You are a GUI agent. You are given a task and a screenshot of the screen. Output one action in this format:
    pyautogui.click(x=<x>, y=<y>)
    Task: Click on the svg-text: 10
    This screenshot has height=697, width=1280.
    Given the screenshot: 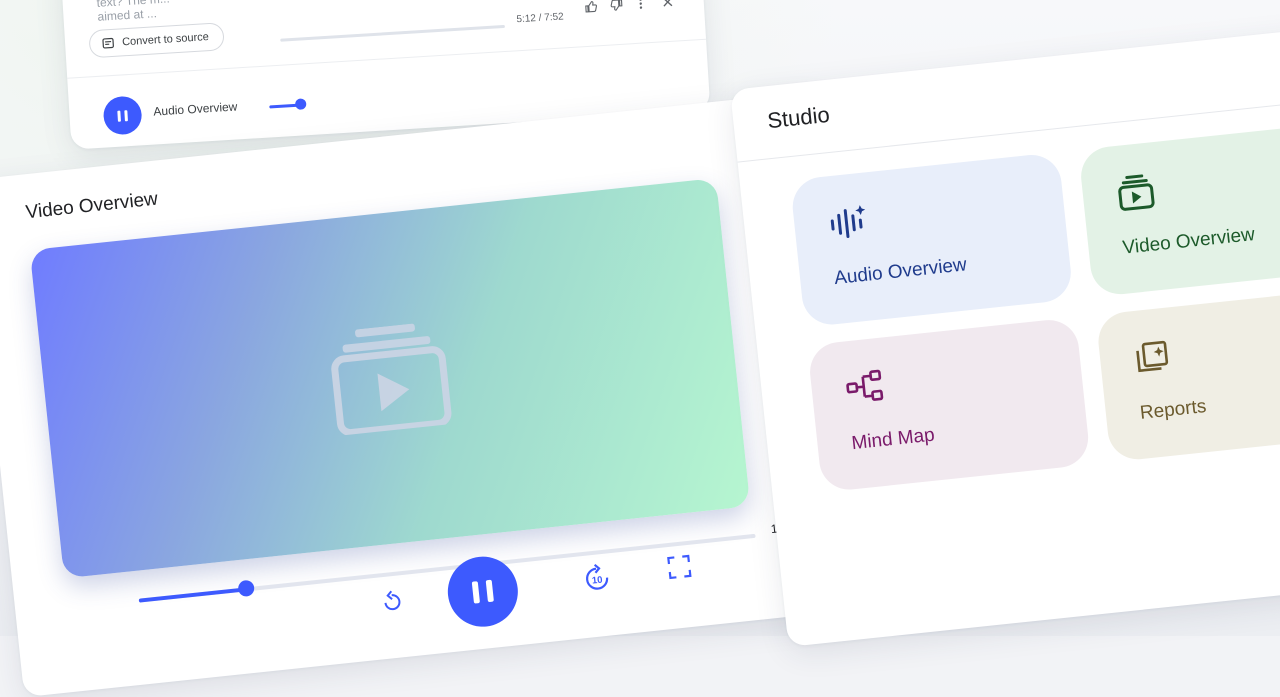 What is the action you would take?
    pyautogui.click(x=597, y=581)
    